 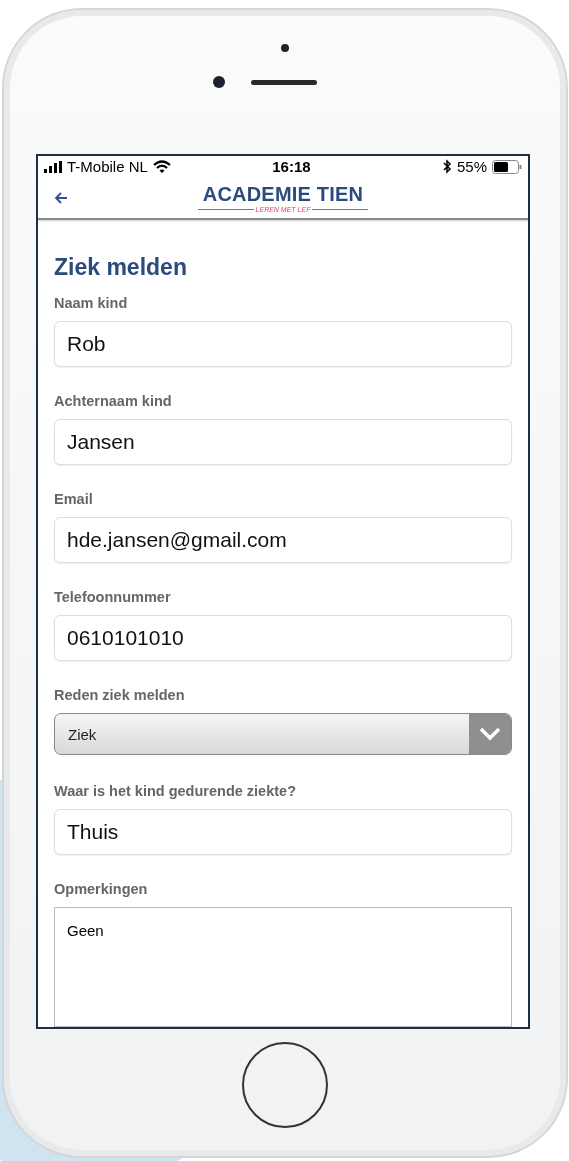 What do you see at coordinates (507, 166) in the screenshot?
I see `battery-icon` at bounding box center [507, 166].